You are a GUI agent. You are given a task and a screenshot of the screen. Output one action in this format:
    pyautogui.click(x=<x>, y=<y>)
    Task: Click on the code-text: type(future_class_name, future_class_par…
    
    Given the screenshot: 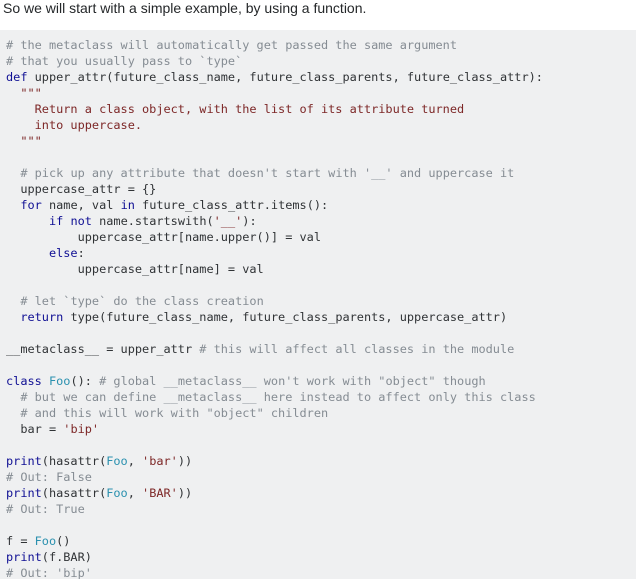 What is the action you would take?
    pyautogui.click(x=285, y=317)
    